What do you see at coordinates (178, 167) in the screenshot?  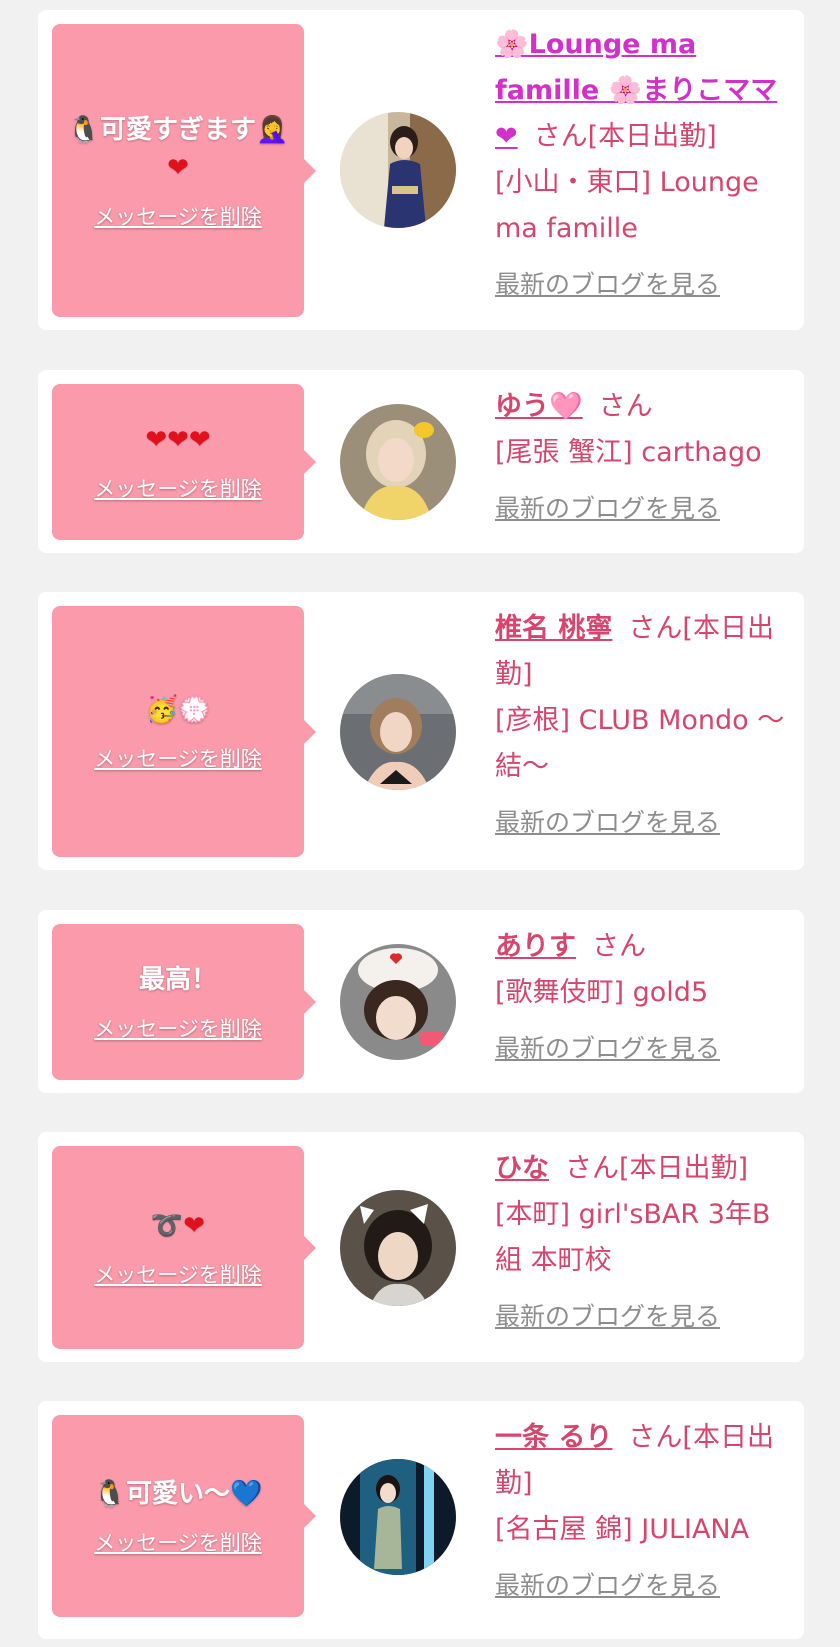 I see `heart-icon: ❤` at bounding box center [178, 167].